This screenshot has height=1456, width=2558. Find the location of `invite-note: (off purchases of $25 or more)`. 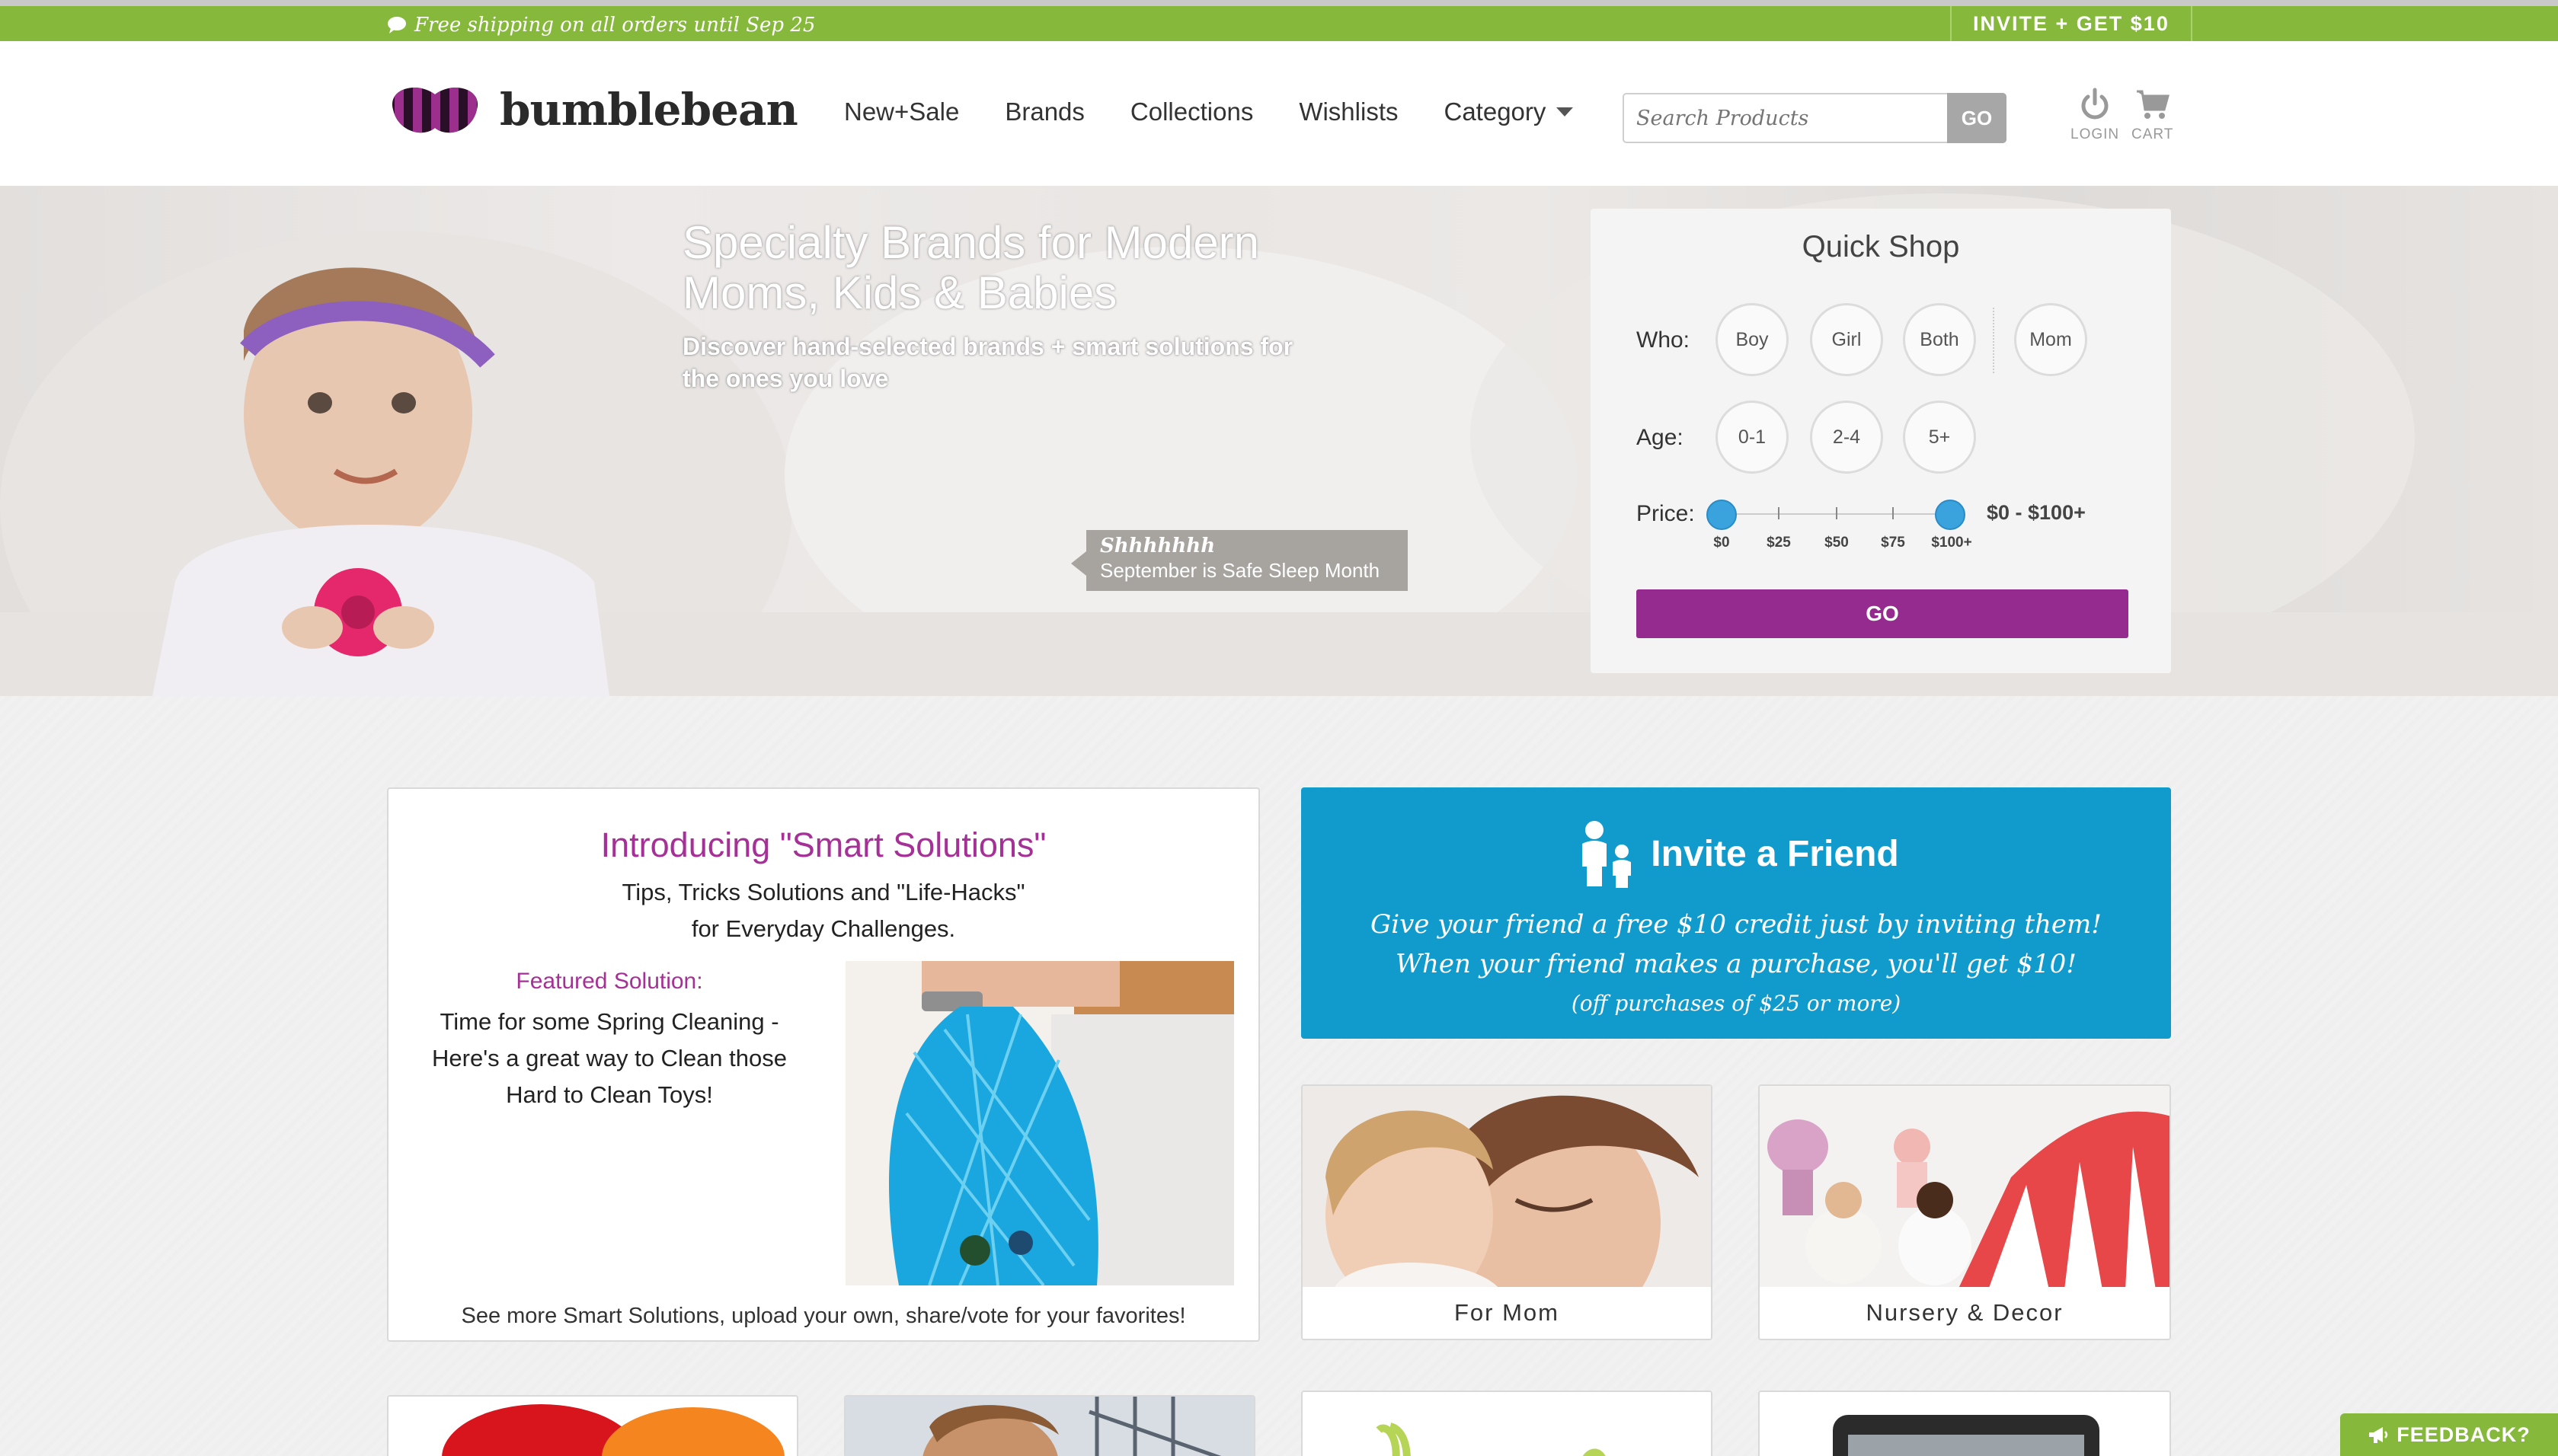

invite-note: (off purchases of $25 or more) is located at coordinates (1736, 1003).